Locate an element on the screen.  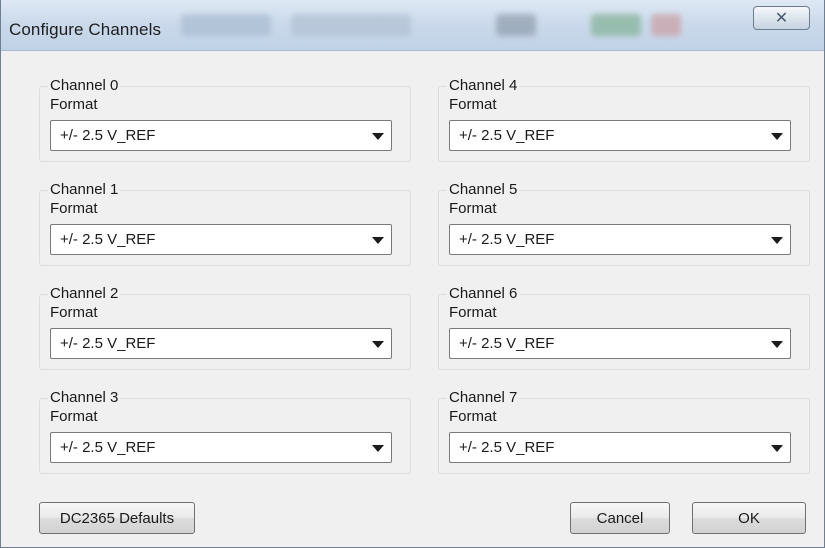
channel-1-format-label: Format is located at coordinates (74, 208).